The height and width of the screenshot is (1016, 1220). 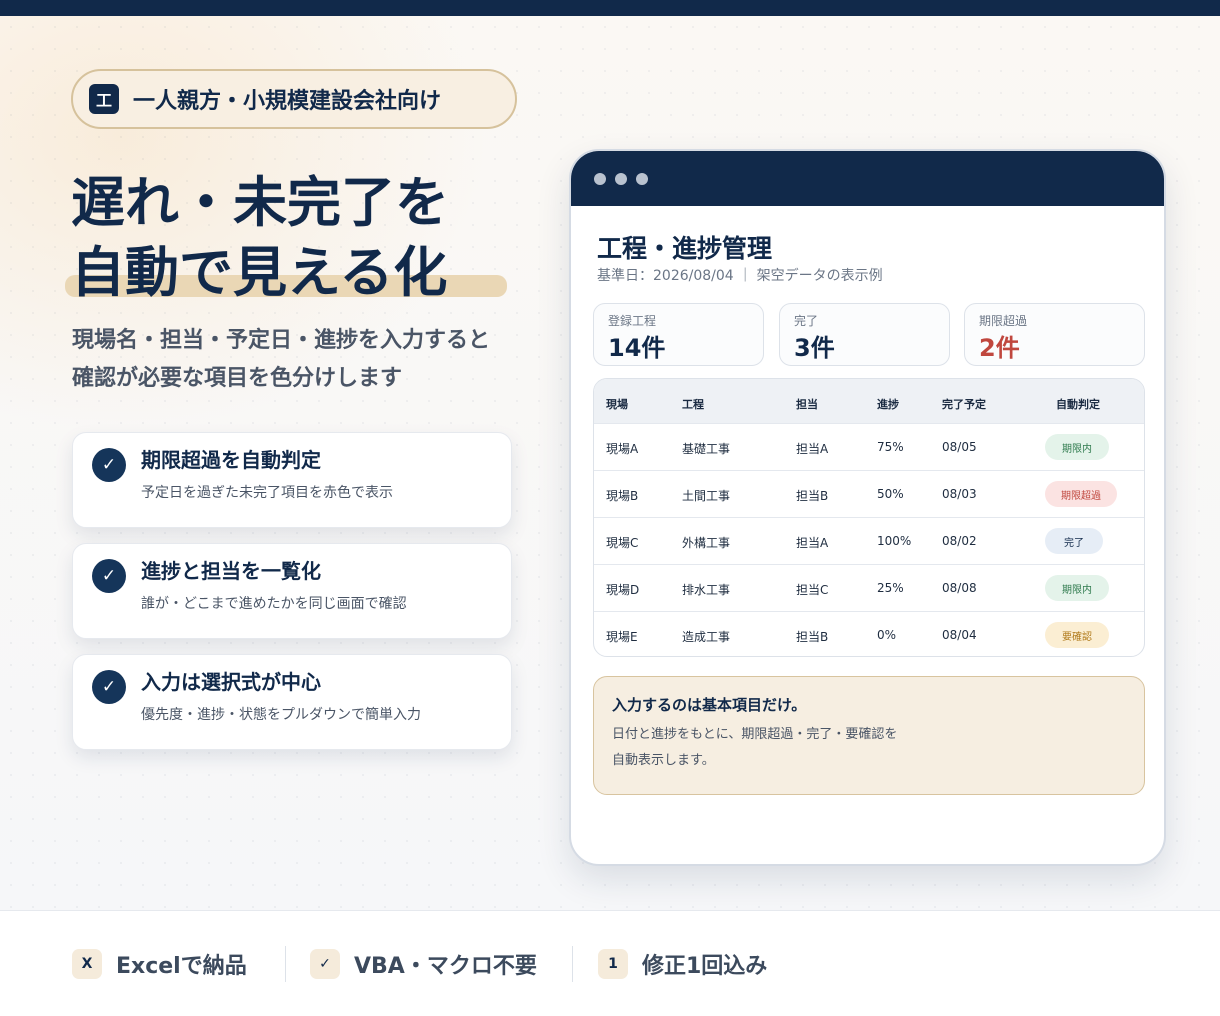 What do you see at coordinates (663, 760) in the screenshot?
I see `note-line-2: 自動表示します。` at bounding box center [663, 760].